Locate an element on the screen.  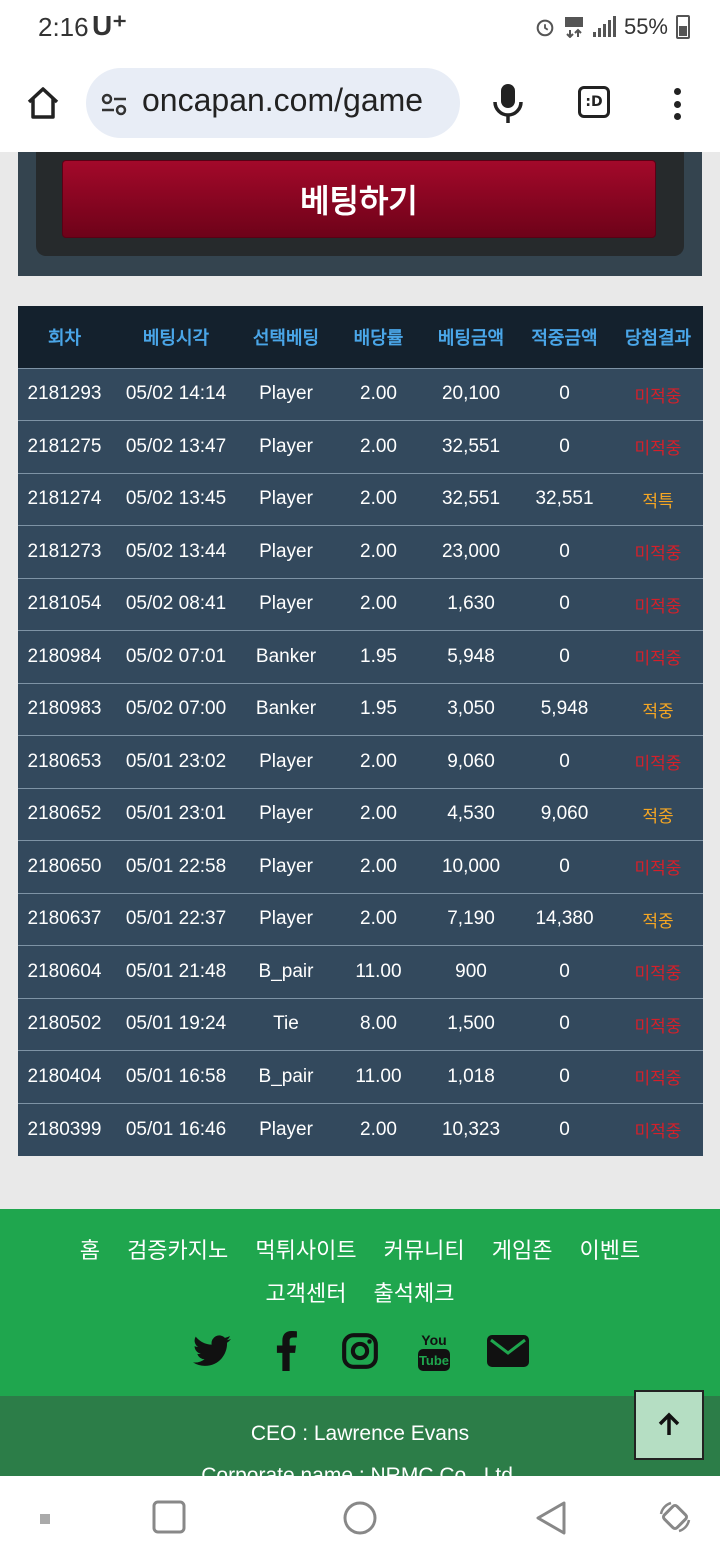
cell-bet-amount: 9,060 is located at coordinates (471, 761).